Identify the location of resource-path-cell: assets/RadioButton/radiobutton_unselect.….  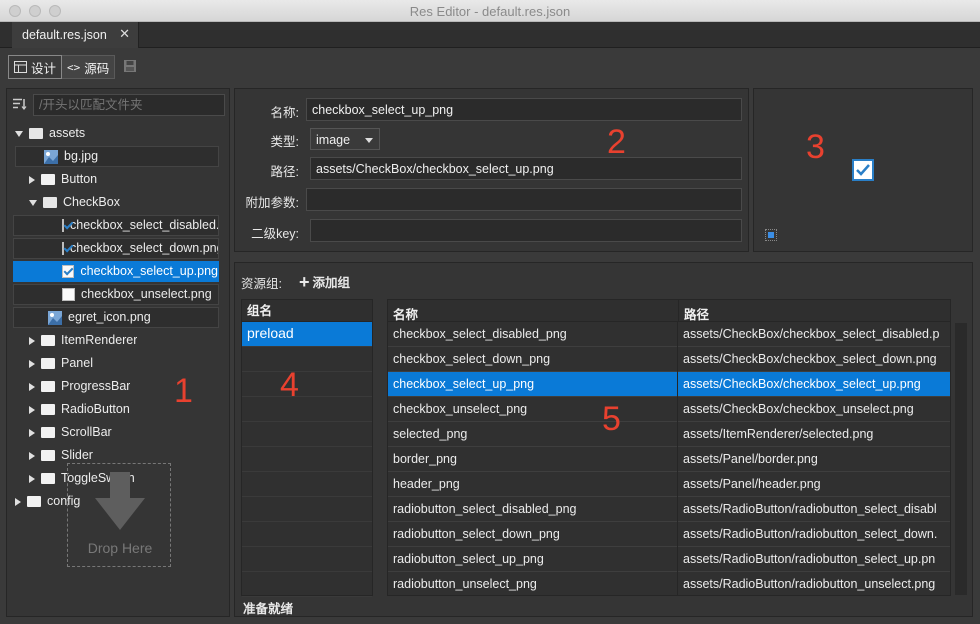
(809, 584).